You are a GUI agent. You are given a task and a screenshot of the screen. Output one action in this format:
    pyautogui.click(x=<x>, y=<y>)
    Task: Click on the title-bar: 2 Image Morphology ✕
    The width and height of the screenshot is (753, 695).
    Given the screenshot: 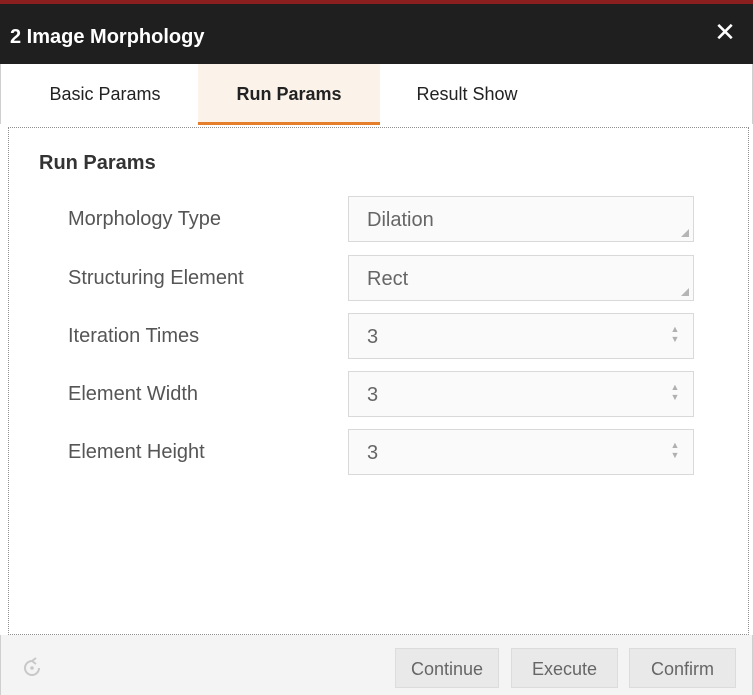 What is the action you would take?
    pyautogui.click(x=376, y=32)
    